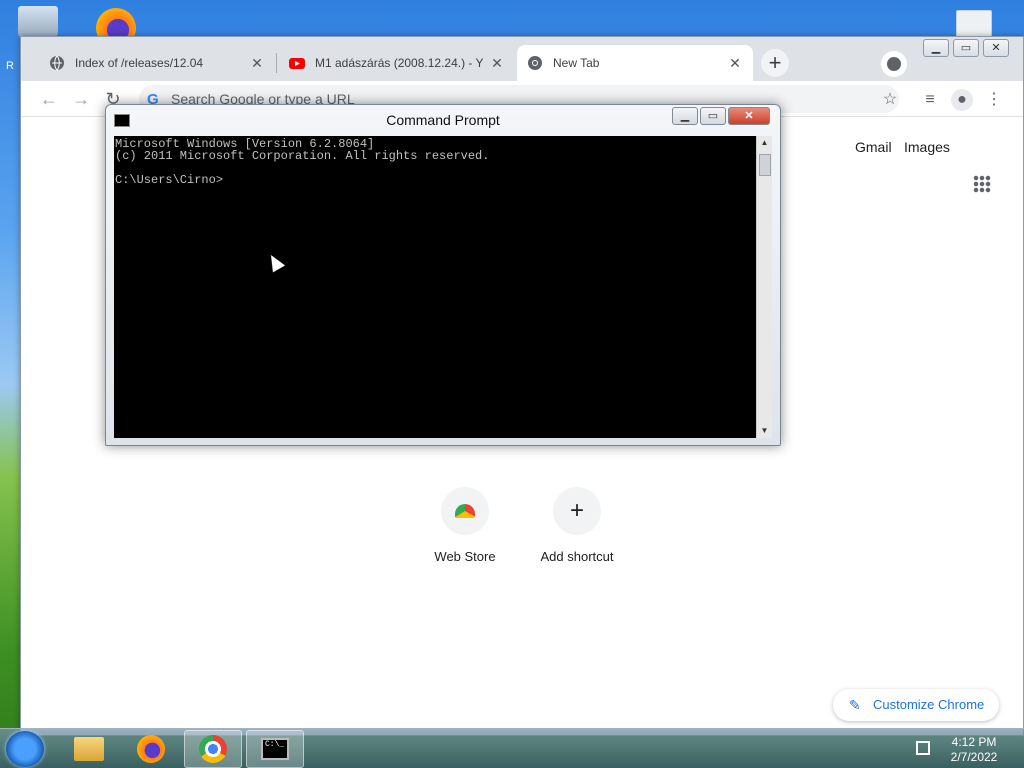  I want to click on taskbar-firefox, so click(151, 749).